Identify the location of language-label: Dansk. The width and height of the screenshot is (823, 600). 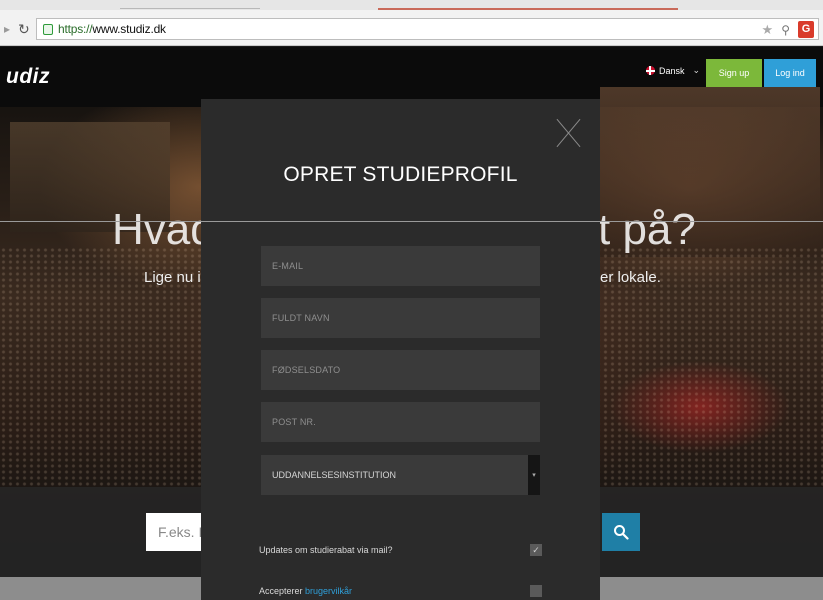
(672, 70).